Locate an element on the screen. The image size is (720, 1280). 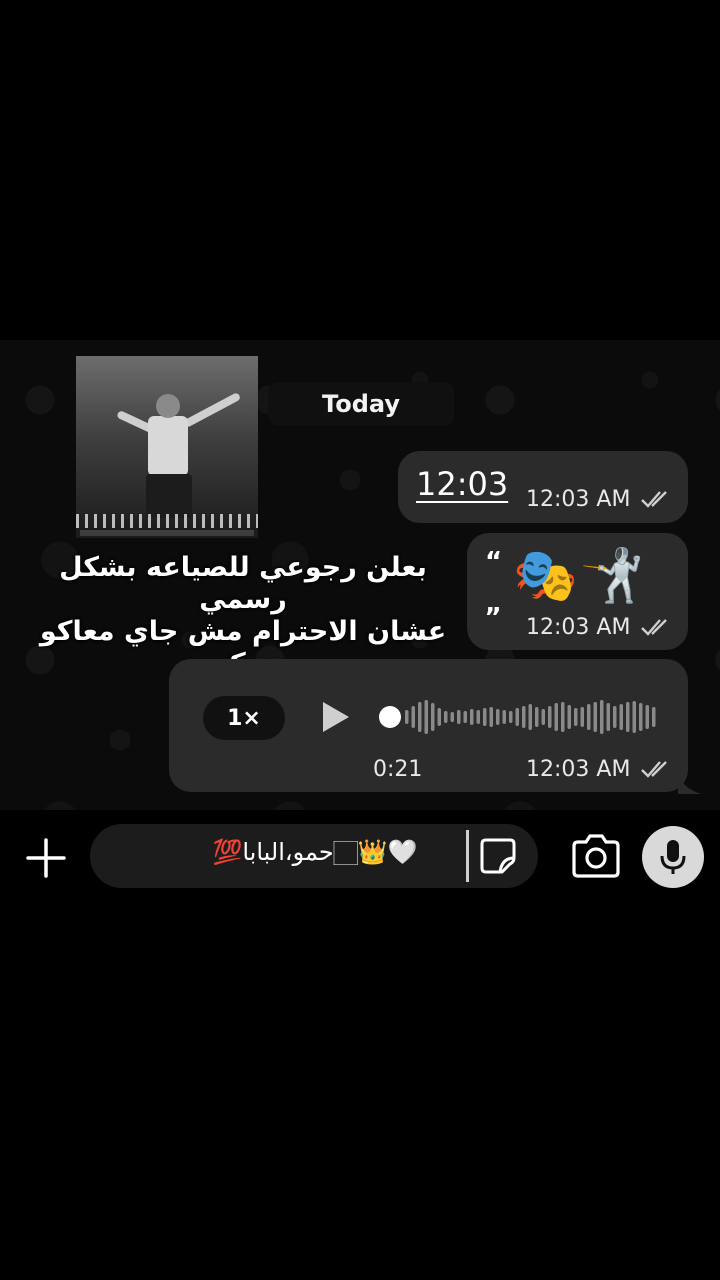
waveform-scrubber is located at coordinates (390, 717).